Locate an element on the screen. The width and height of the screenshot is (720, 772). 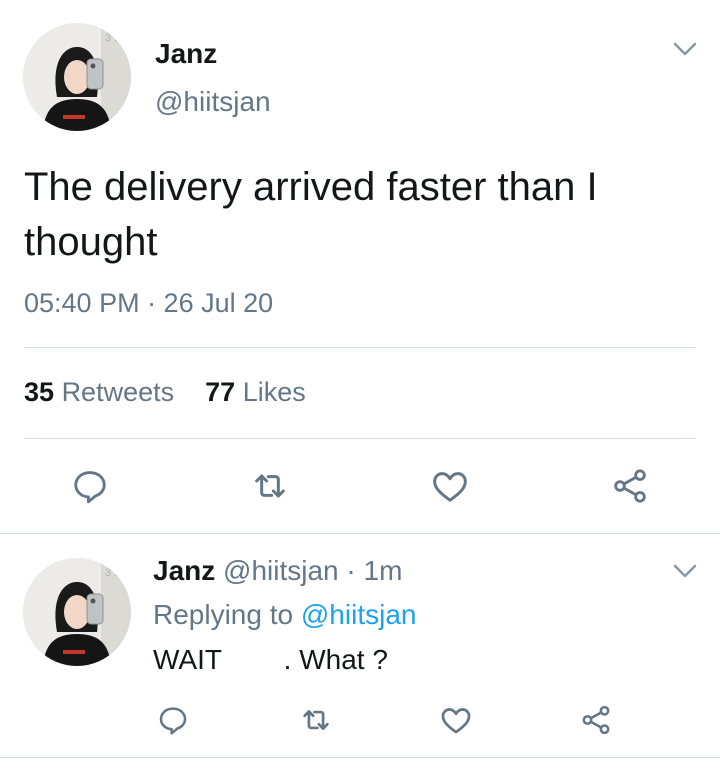
reply-handle-time: @hiitsjan · 1m is located at coordinates (312, 570).